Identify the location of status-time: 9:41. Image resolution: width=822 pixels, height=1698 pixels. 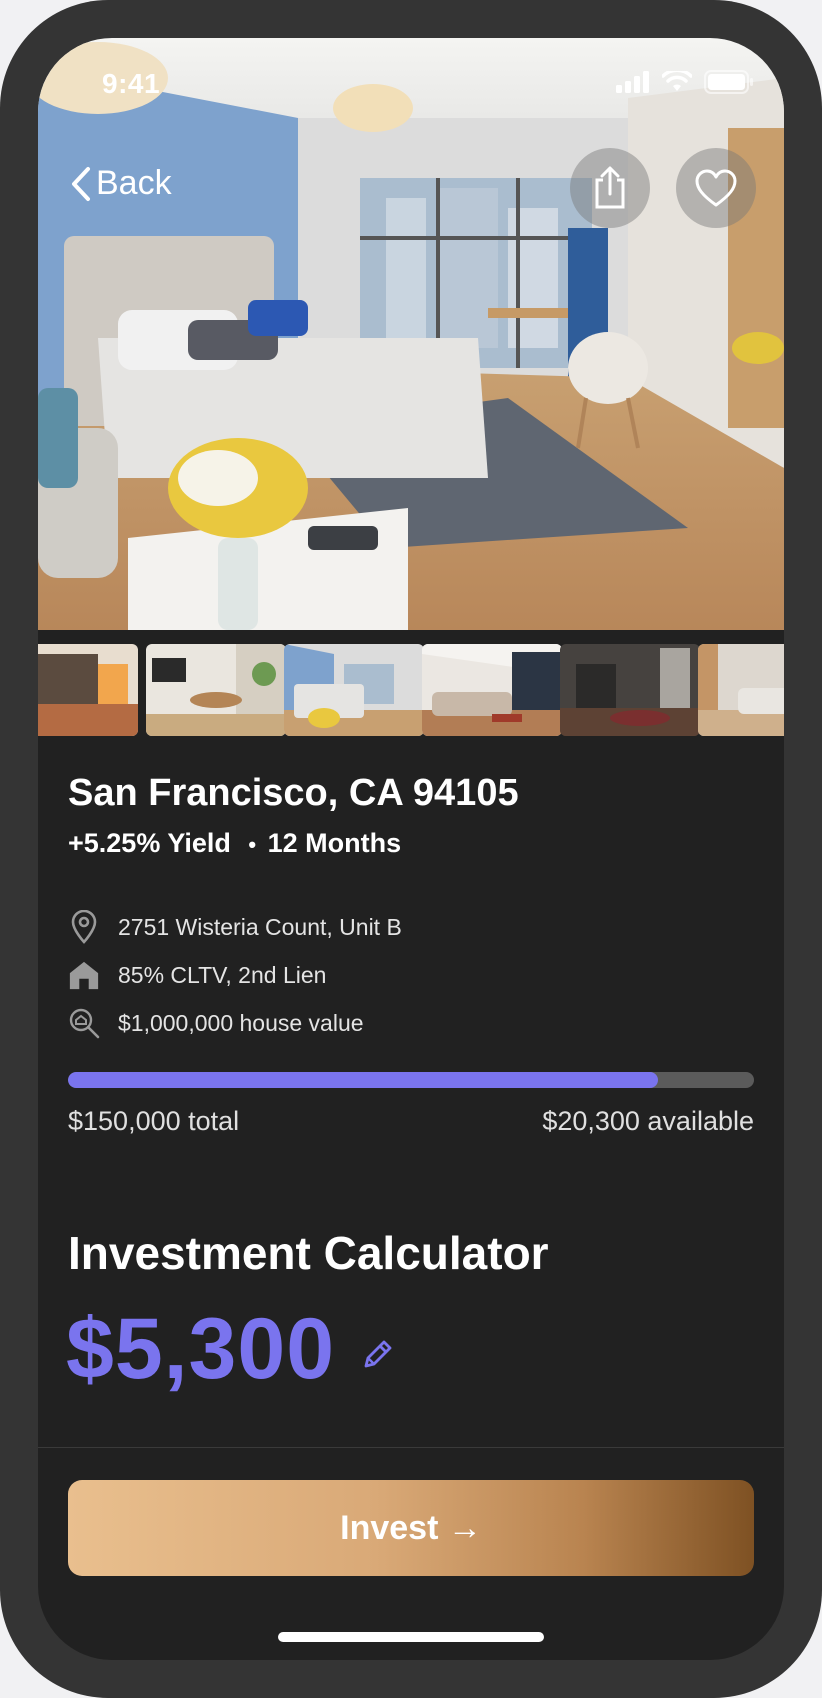
(131, 83).